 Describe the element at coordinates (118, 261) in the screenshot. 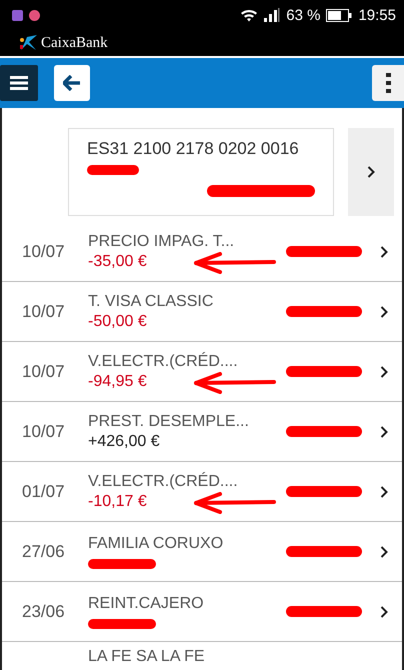

I see `movement-amount: -35,00 €` at that location.